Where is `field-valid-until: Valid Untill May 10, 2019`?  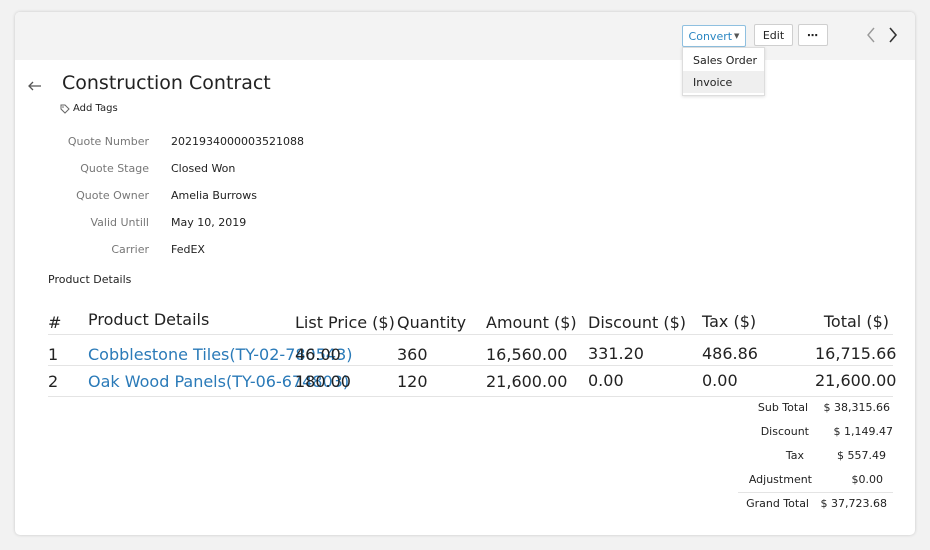
field-valid-until: Valid Untill May 10, 2019 is located at coordinates (215, 224).